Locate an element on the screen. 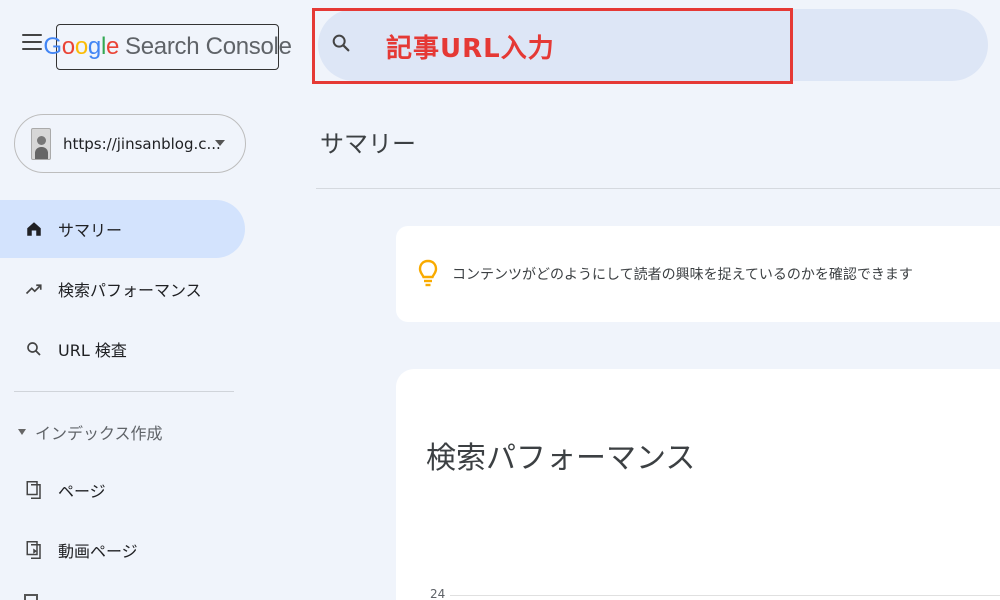 This screenshot has width=1000, height=600. insight-card: コンテンツがどのようにして読者の興味を捉えているのかを確認できます is located at coordinates (698, 274).